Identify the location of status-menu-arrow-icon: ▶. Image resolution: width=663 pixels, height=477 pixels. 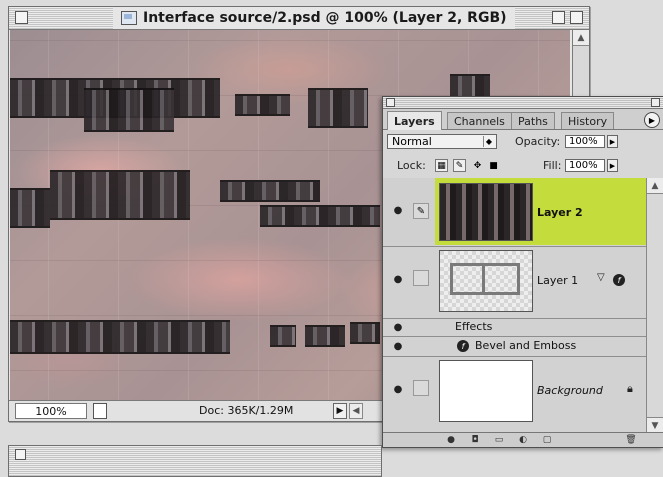
(340, 411).